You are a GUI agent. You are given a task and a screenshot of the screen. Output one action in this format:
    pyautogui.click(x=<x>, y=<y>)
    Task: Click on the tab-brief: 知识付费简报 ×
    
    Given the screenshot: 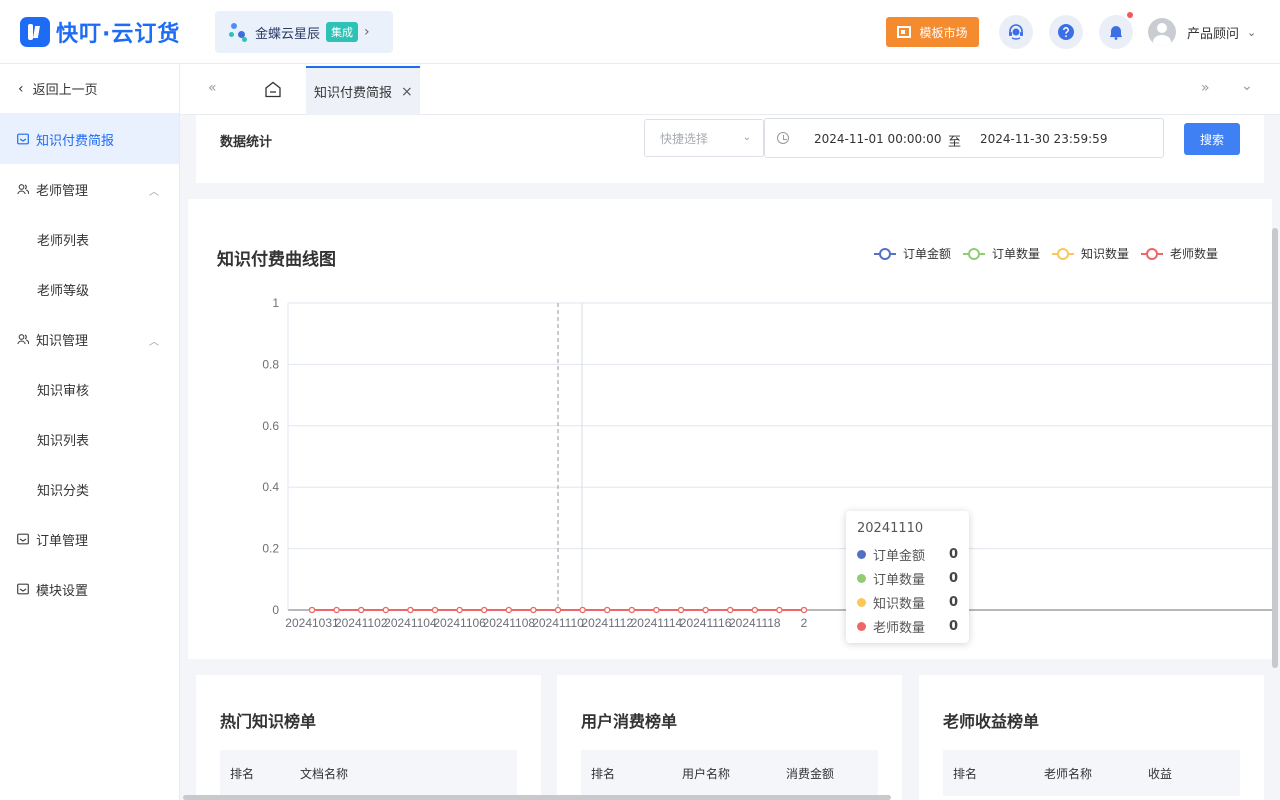 What is the action you would take?
    pyautogui.click(x=363, y=90)
    